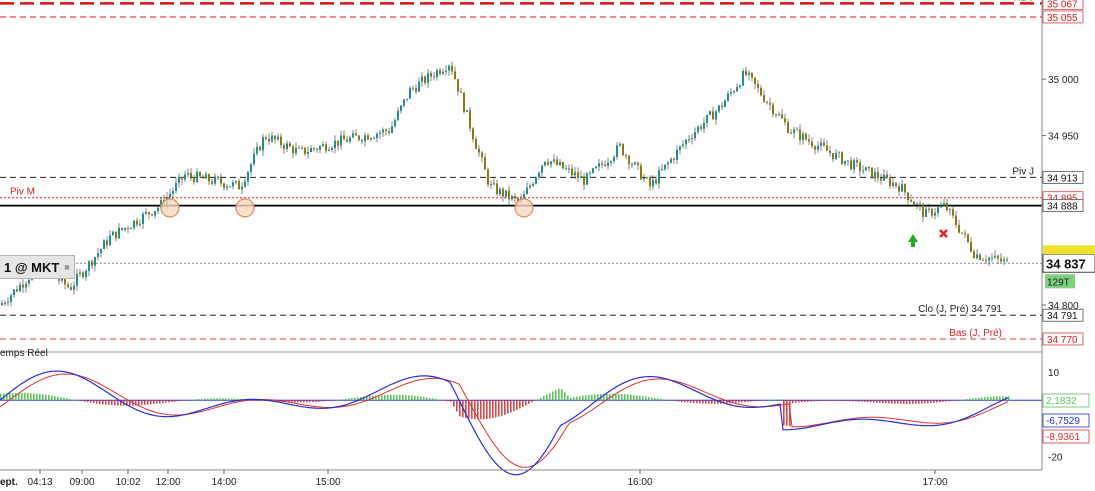 This screenshot has width=1095, height=491. Describe the element at coordinates (39, 482) in the screenshot. I see `time-label-1: 04:13` at that location.